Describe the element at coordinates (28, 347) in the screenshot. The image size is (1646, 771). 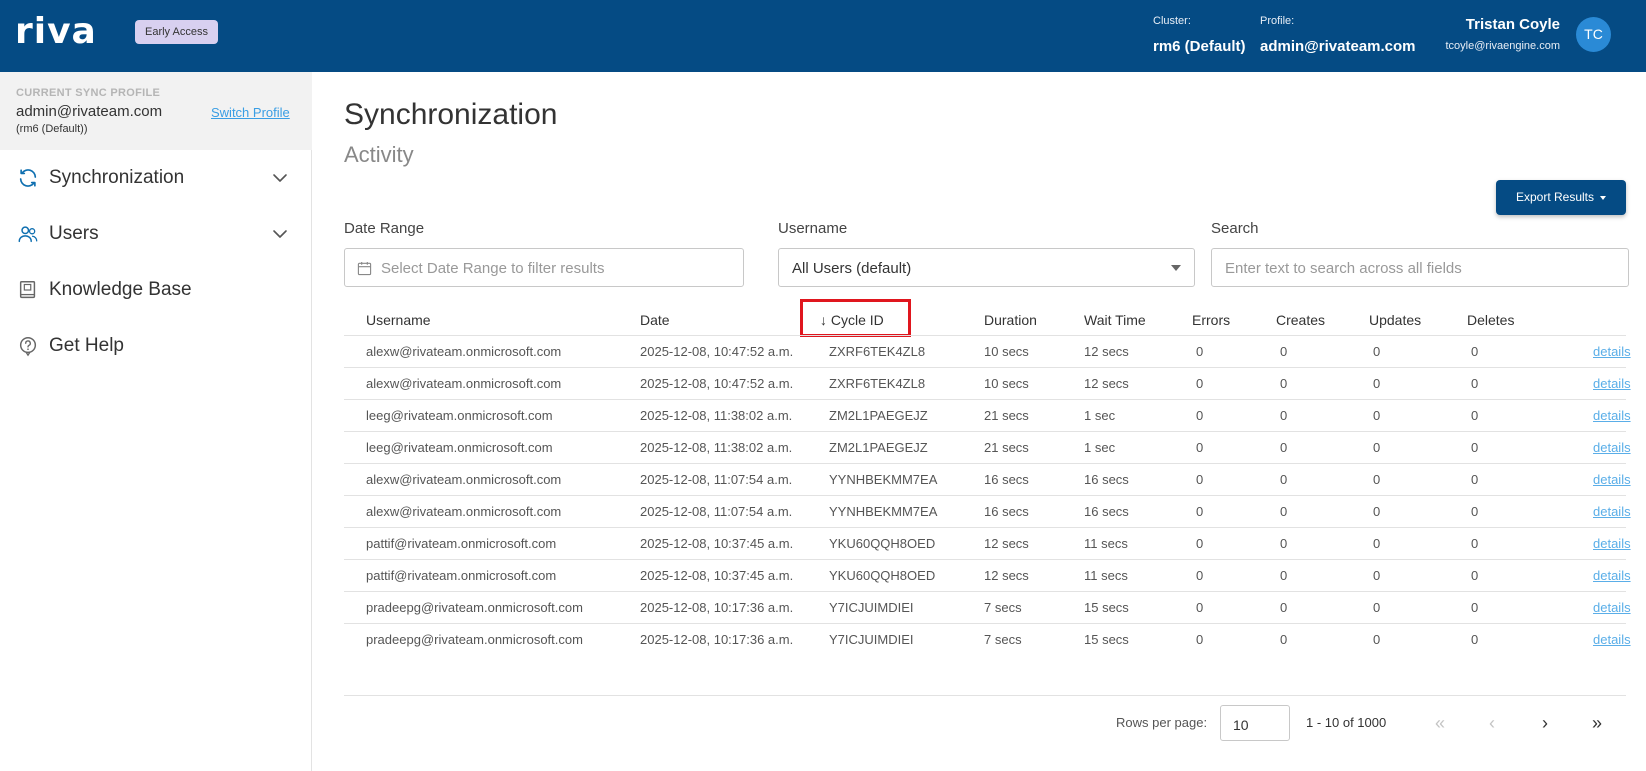
I see `help-icon` at that location.